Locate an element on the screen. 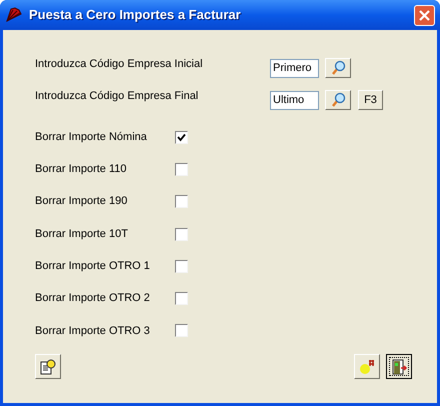  option-label: Borrar Importe 10T is located at coordinates (82, 234).